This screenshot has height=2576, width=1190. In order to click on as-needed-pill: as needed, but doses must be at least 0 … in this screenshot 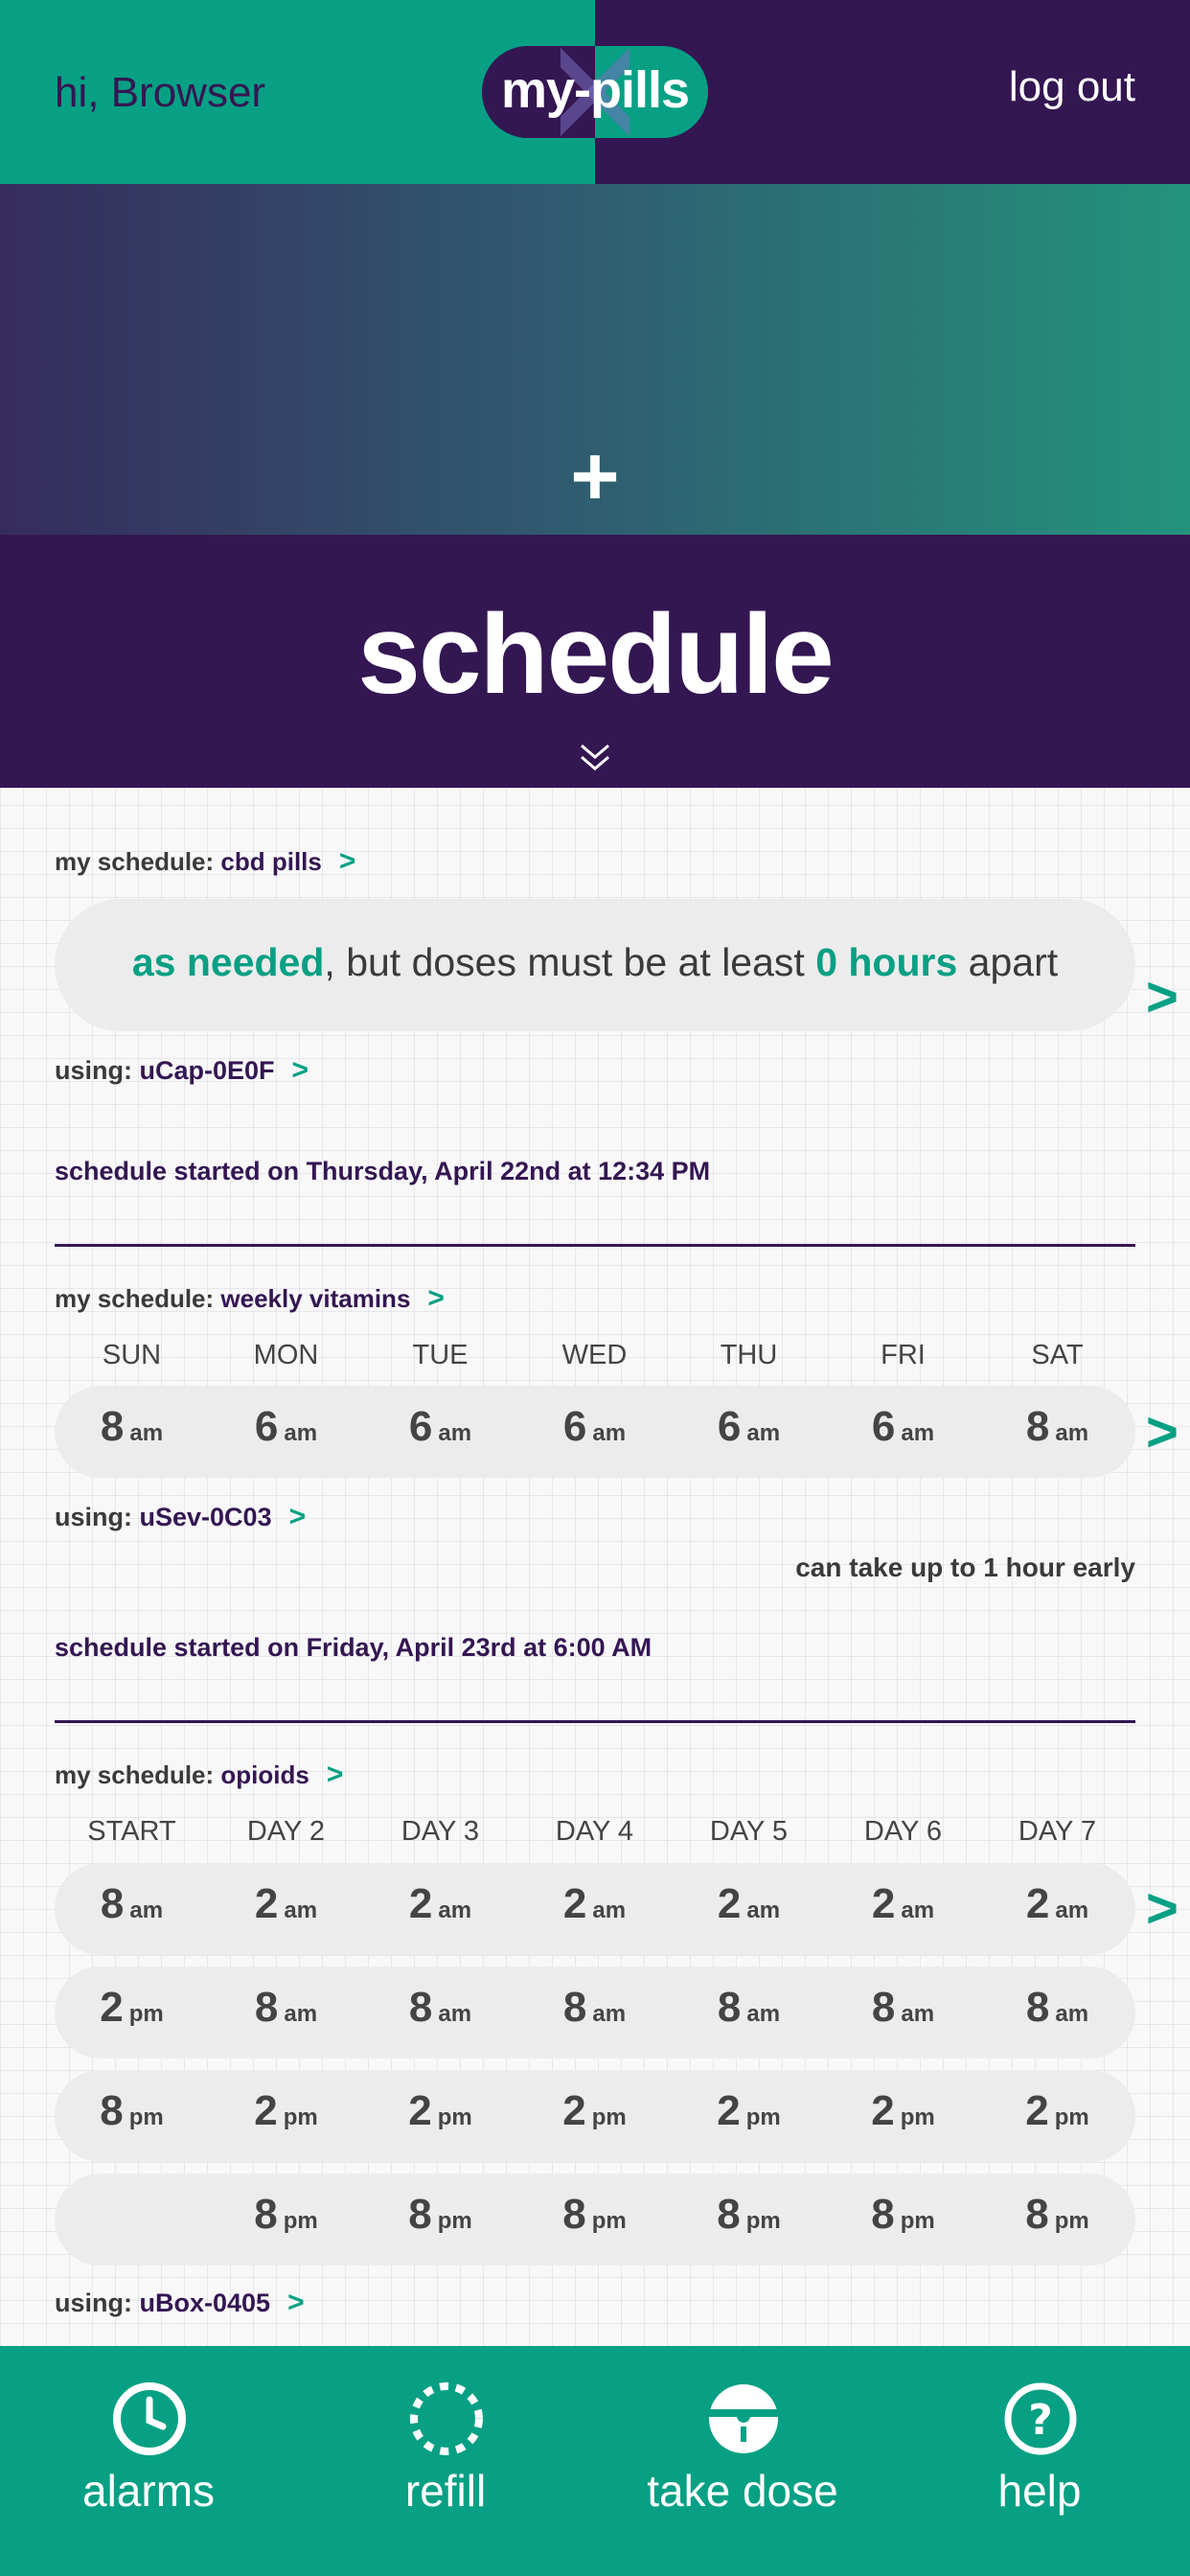, I will do `click(595, 965)`.